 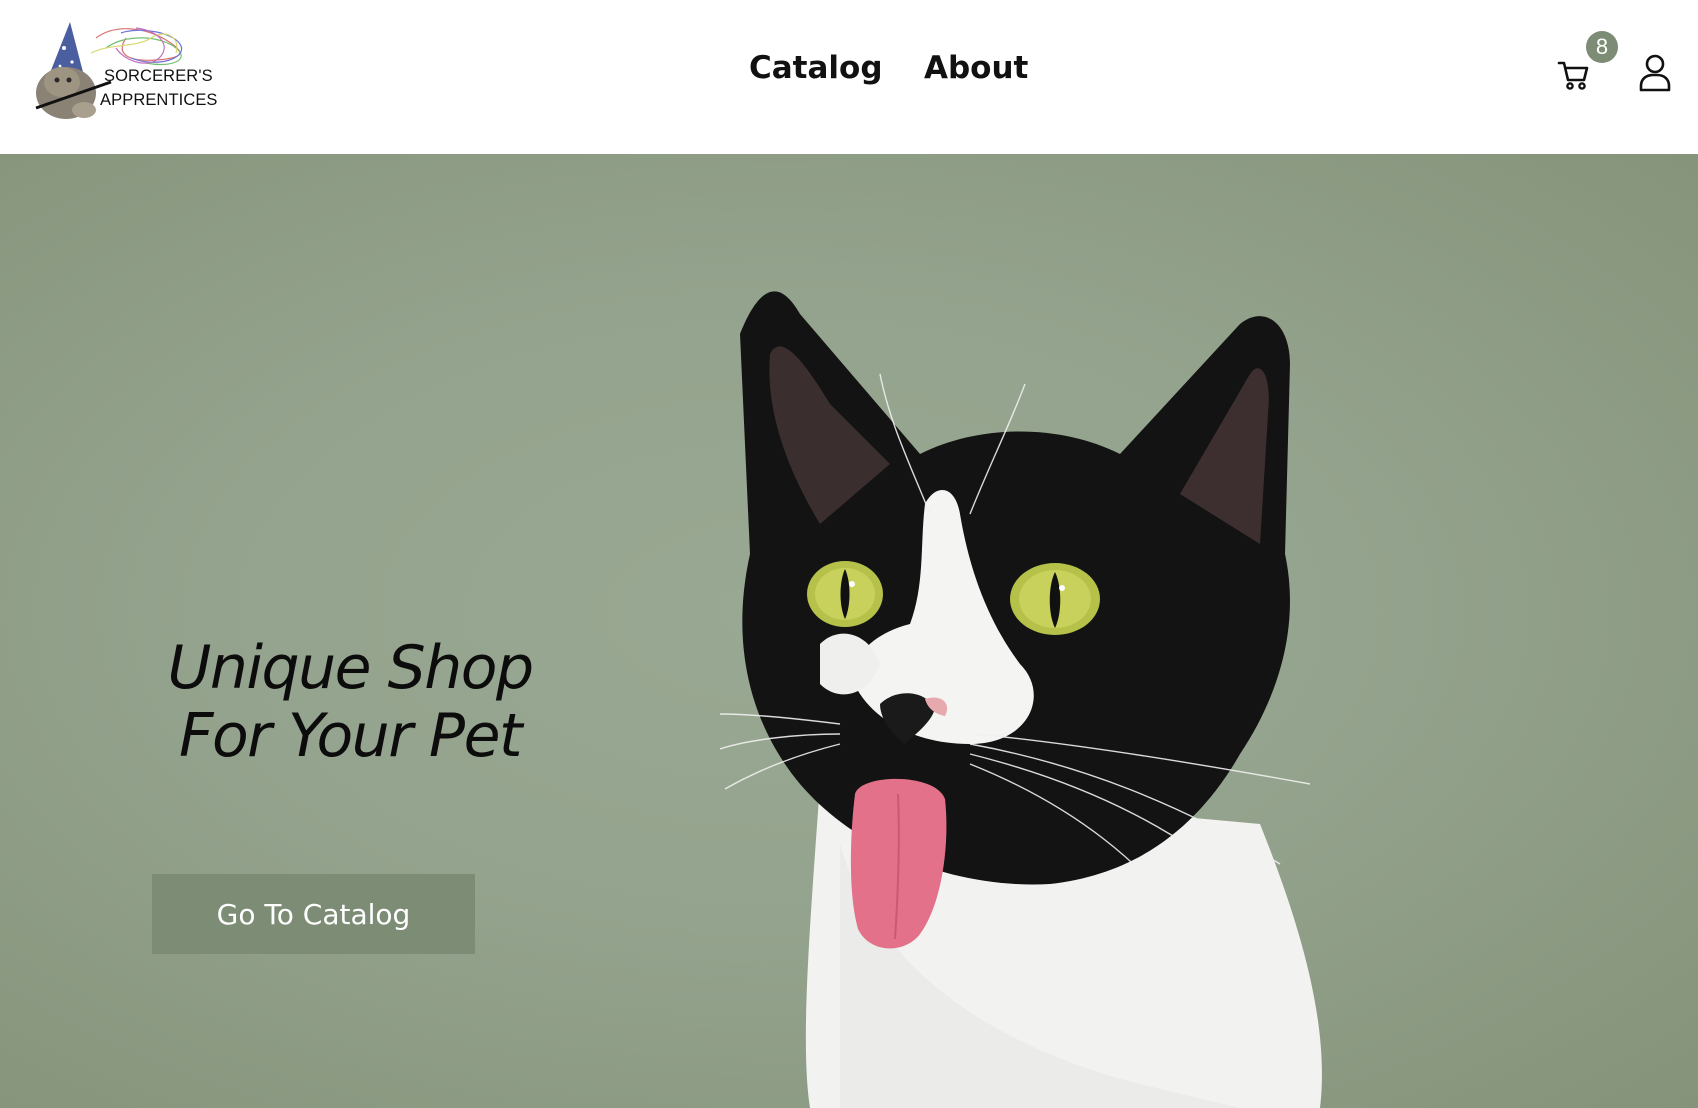 I want to click on account-button, so click(x=1655, y=73).